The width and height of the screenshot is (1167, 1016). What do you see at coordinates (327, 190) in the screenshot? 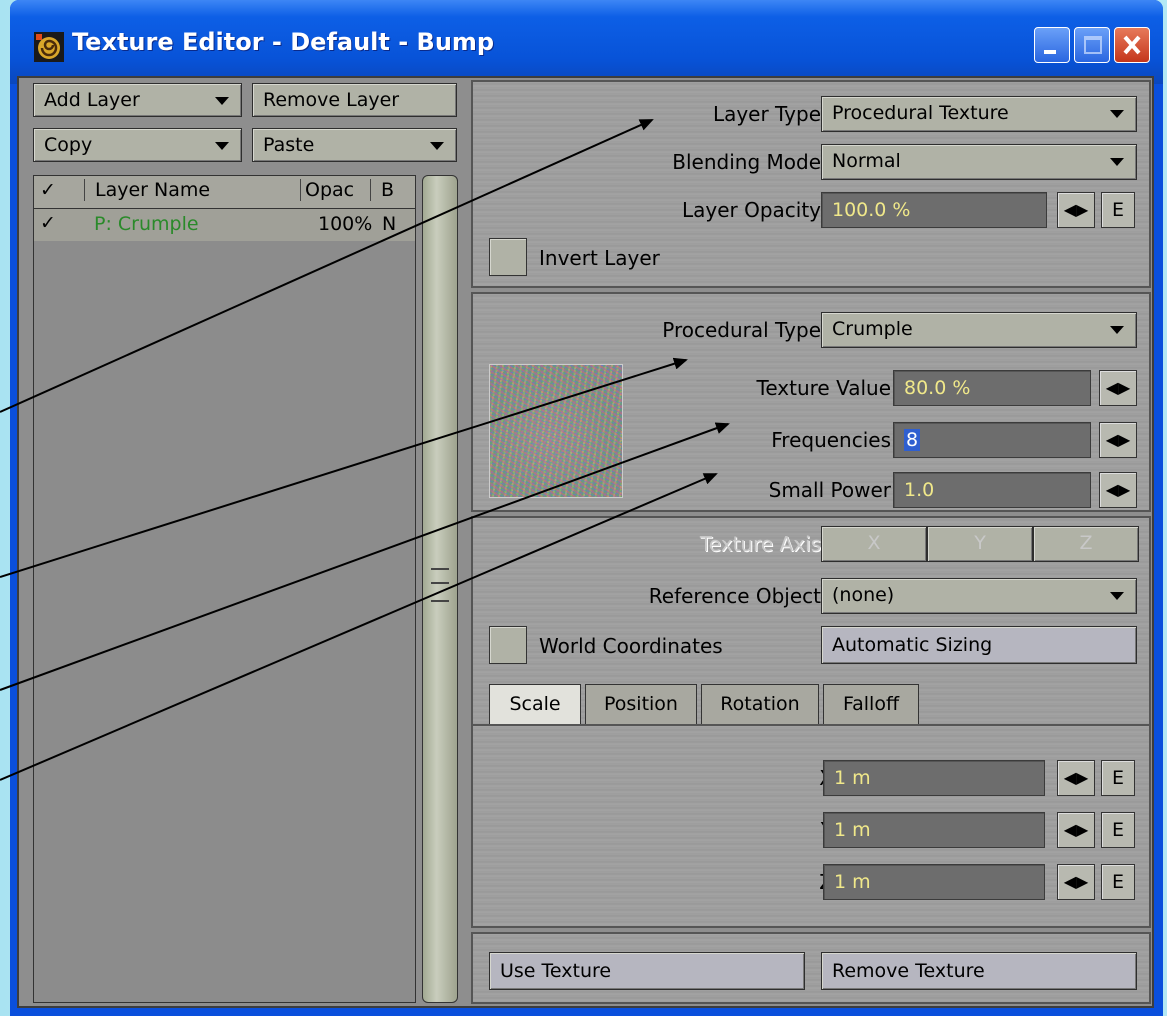
I see `header-opacity: Opac` at bounding box center [327, 190].